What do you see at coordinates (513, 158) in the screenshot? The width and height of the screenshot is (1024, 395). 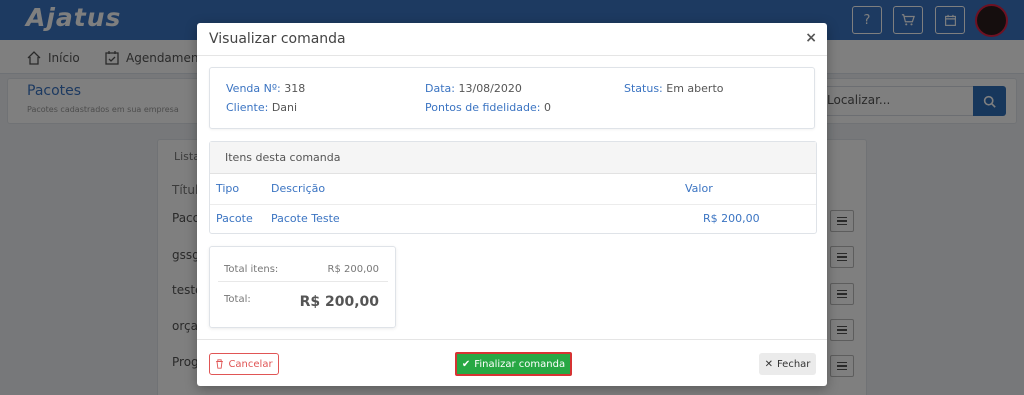 I see `items-header: Itens desta comanda` at bounding box center [513, 158].